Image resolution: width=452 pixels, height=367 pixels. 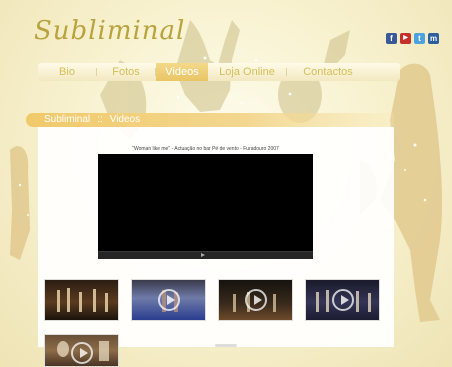 What do you see at coordinates (391, 38) in the screenshot?
I see `facebook-icon: f` at bounding box center [391, 38].